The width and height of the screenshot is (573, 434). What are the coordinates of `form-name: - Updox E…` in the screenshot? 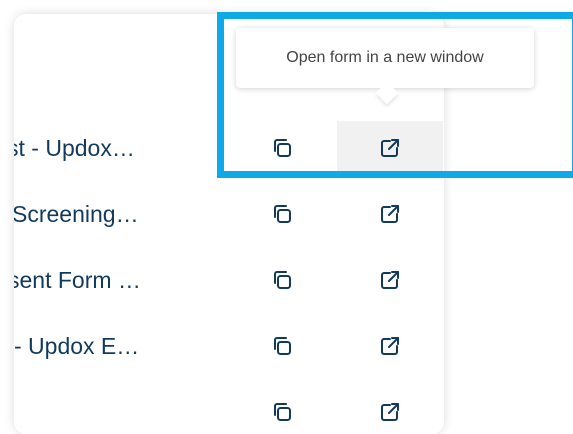 It's located at (114, 346).